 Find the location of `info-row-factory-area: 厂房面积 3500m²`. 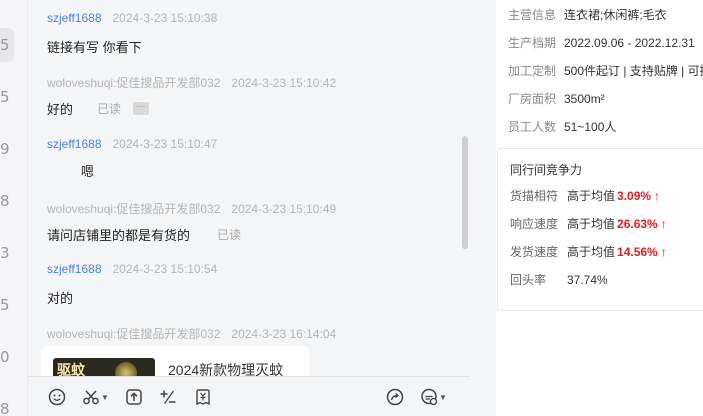

info-row-factory-area: 厂房面积 3500m² is located at coordinates (556, 98).